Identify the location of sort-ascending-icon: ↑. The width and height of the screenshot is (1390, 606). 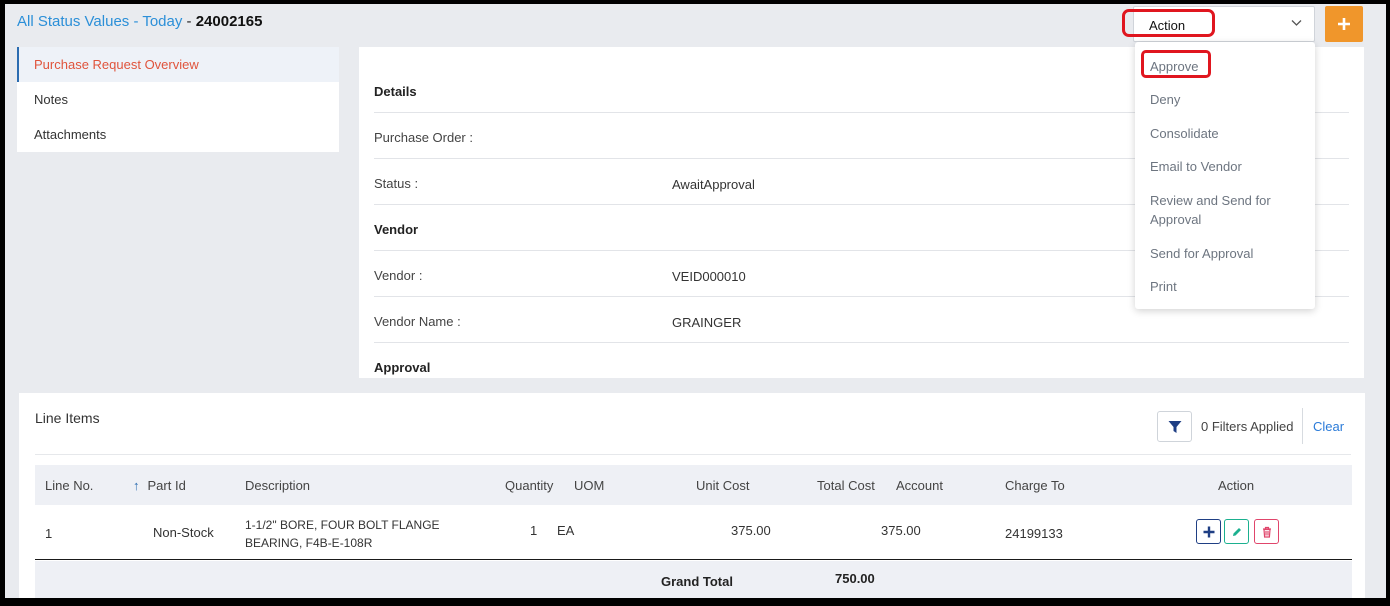
(136, 485).